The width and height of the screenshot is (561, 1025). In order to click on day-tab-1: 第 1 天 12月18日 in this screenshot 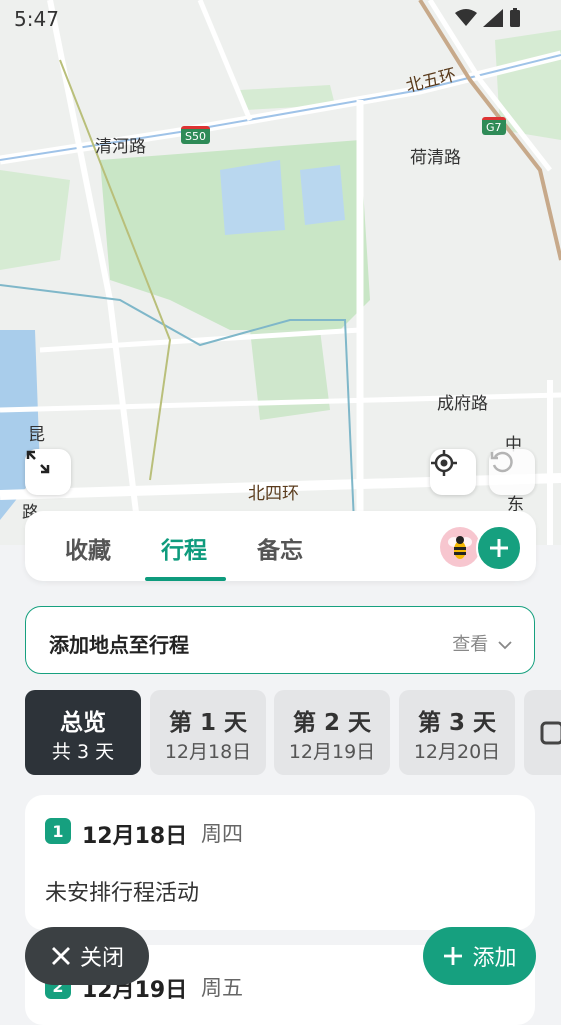, I will do `click(208, 732)`.